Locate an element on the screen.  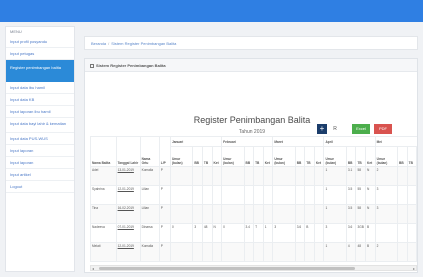
sidebar-item-register-penimbangan: Register penimbangan balita is located at coordinates (40, 71).